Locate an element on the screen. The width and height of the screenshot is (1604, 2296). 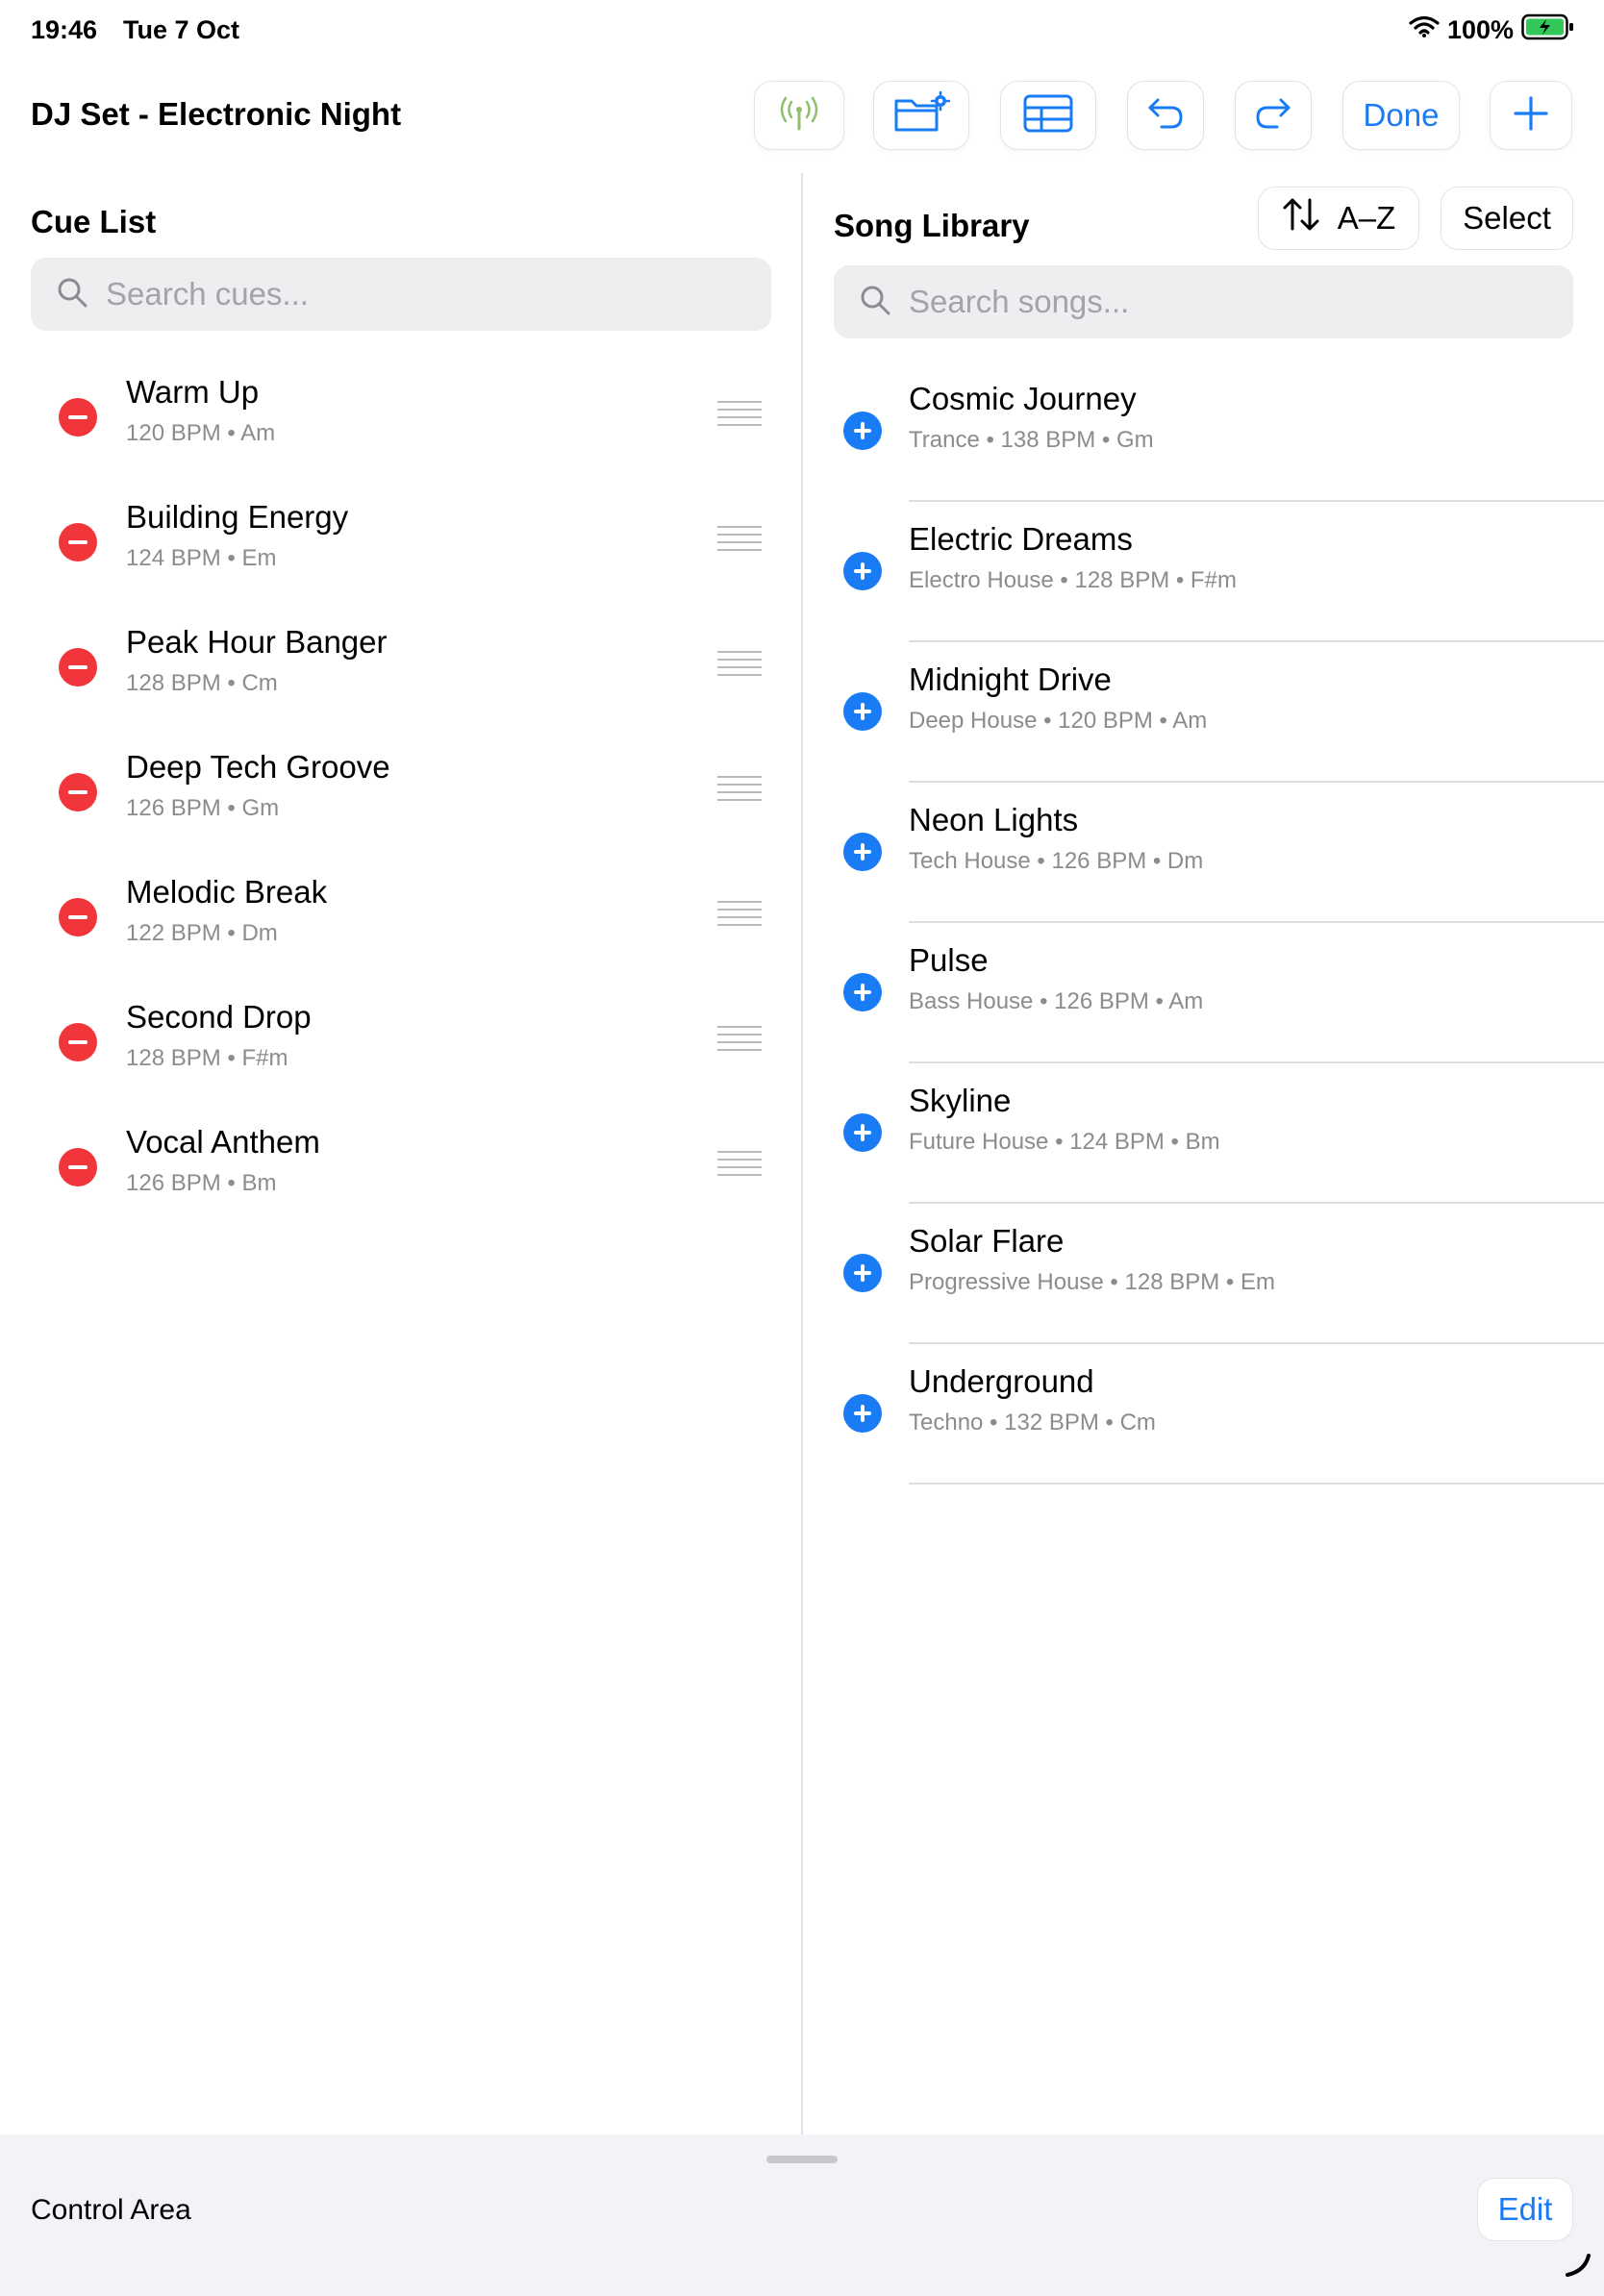
redo-icon is located at coordinates (1273, 116).